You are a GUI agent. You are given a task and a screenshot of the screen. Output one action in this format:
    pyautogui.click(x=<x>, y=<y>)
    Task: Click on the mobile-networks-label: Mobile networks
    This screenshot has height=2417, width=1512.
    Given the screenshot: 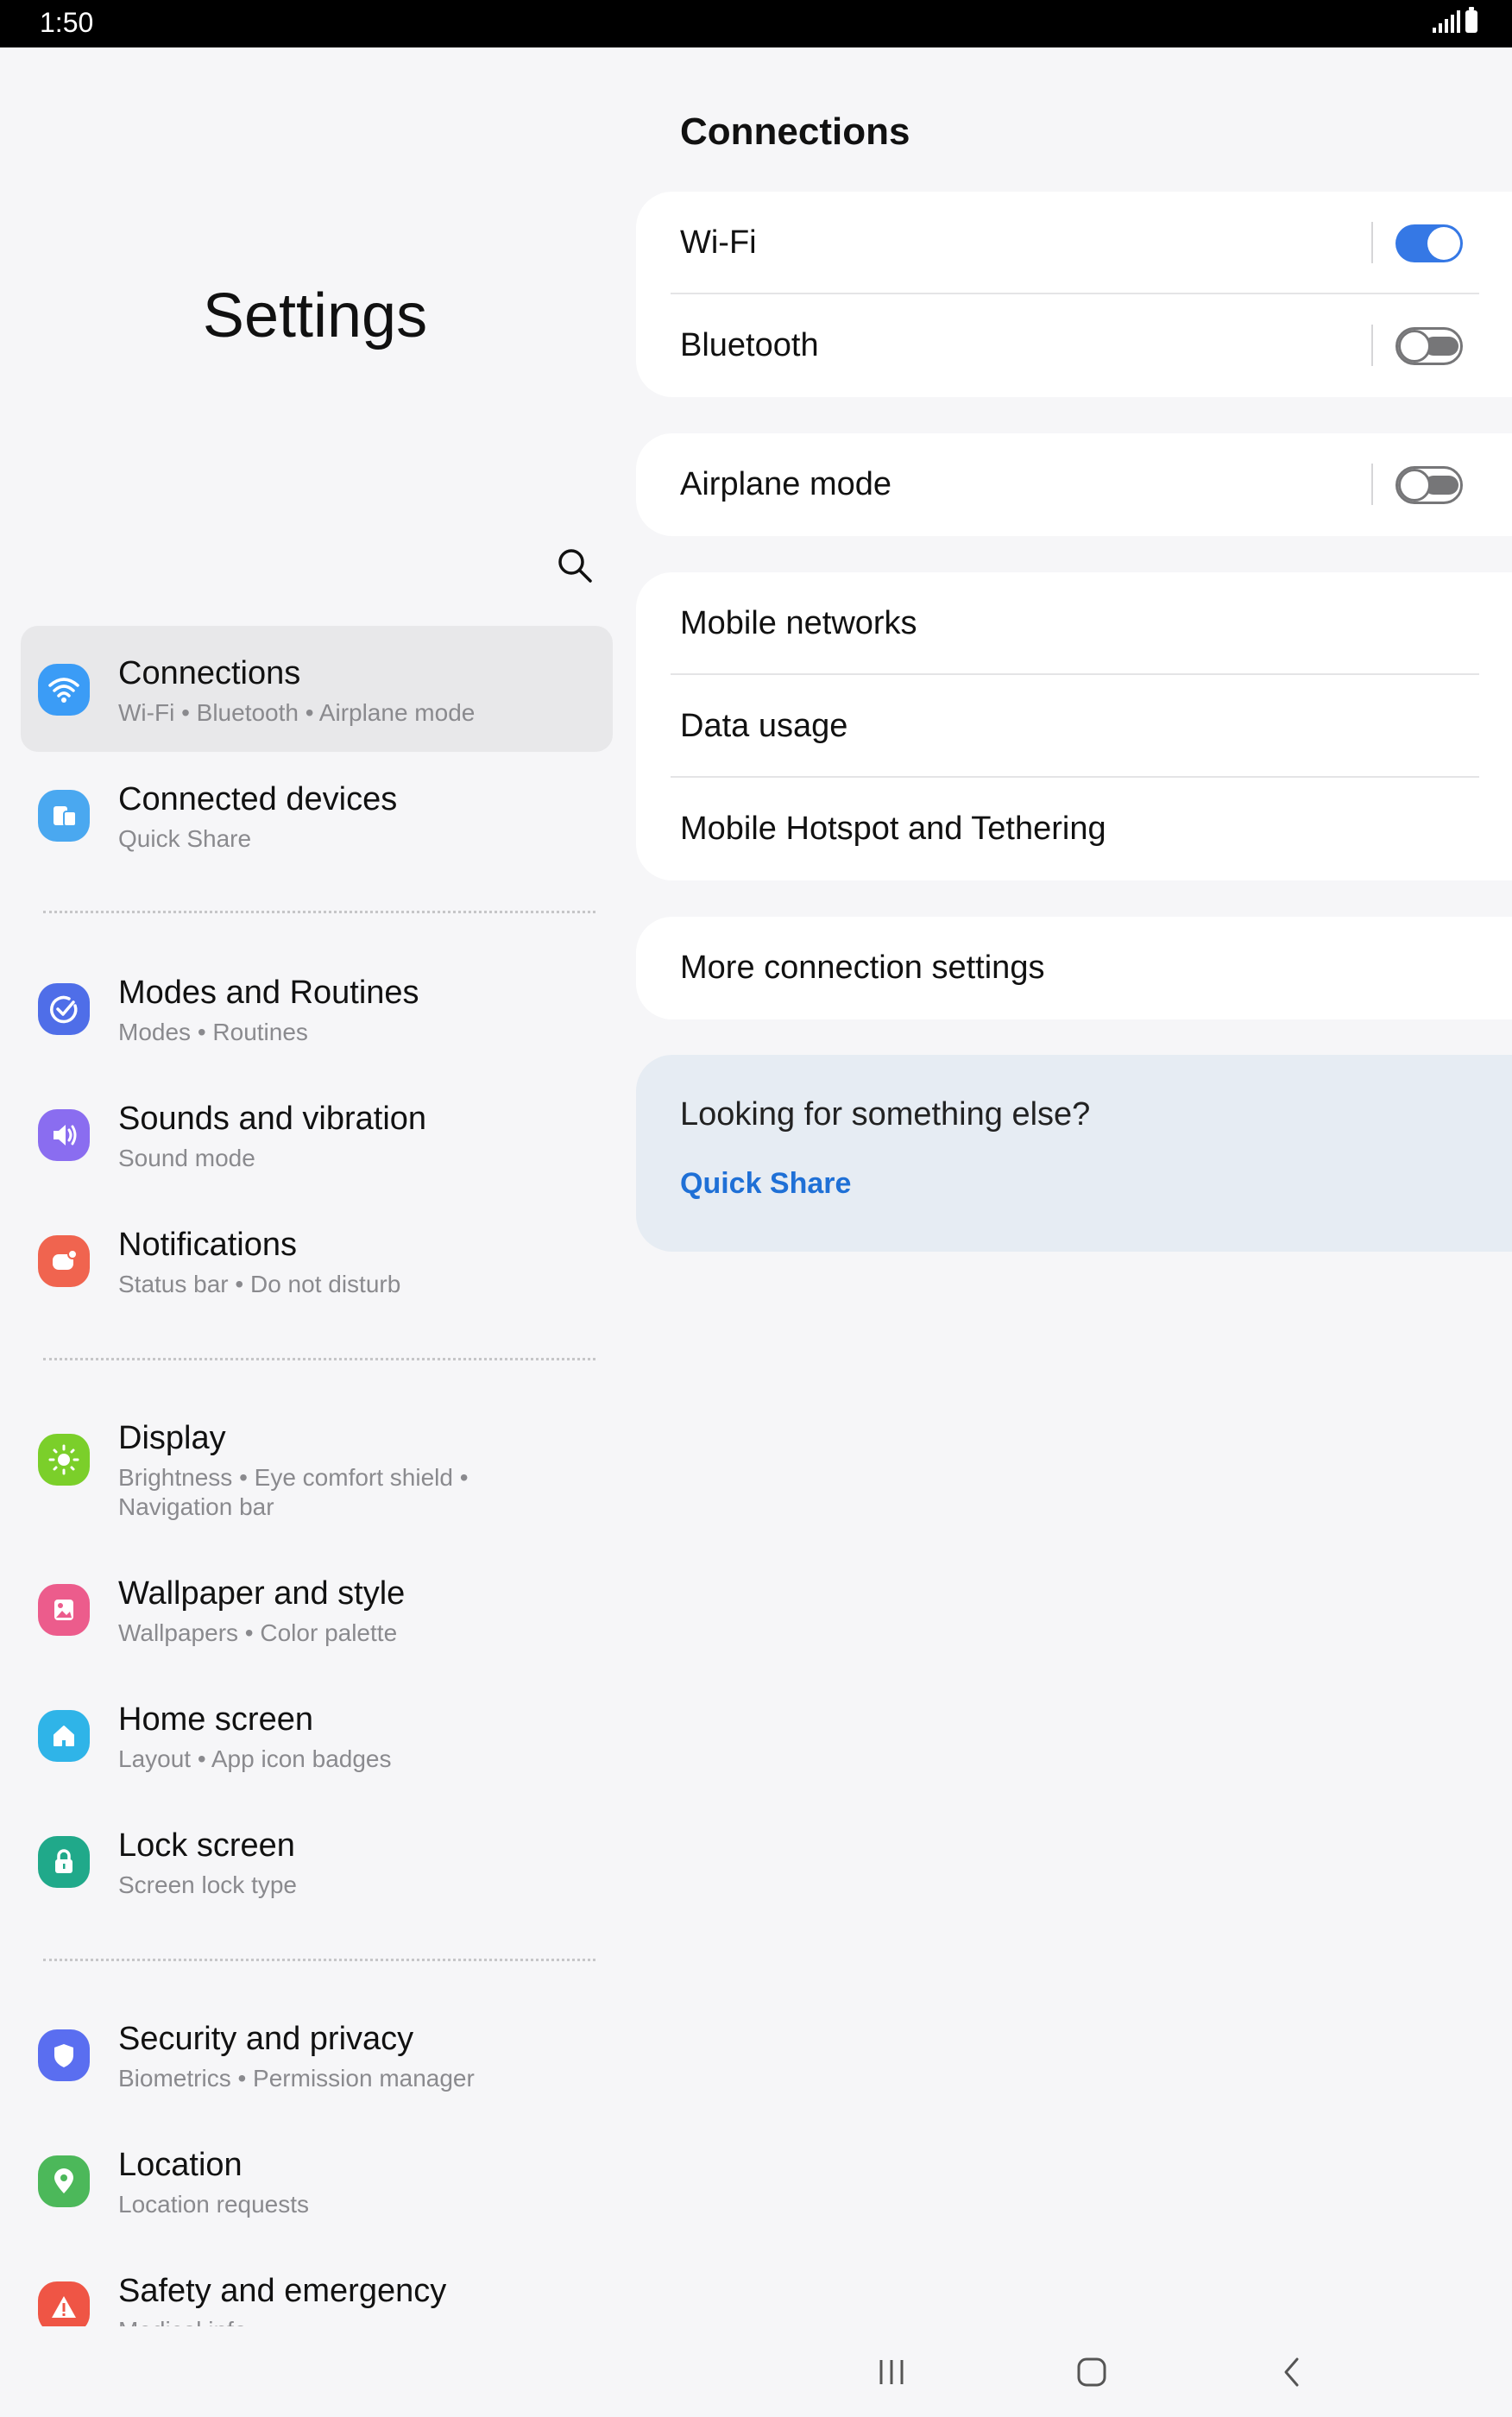 What is the action you would take?
    pyautogui.click(x=799, y=623)
    